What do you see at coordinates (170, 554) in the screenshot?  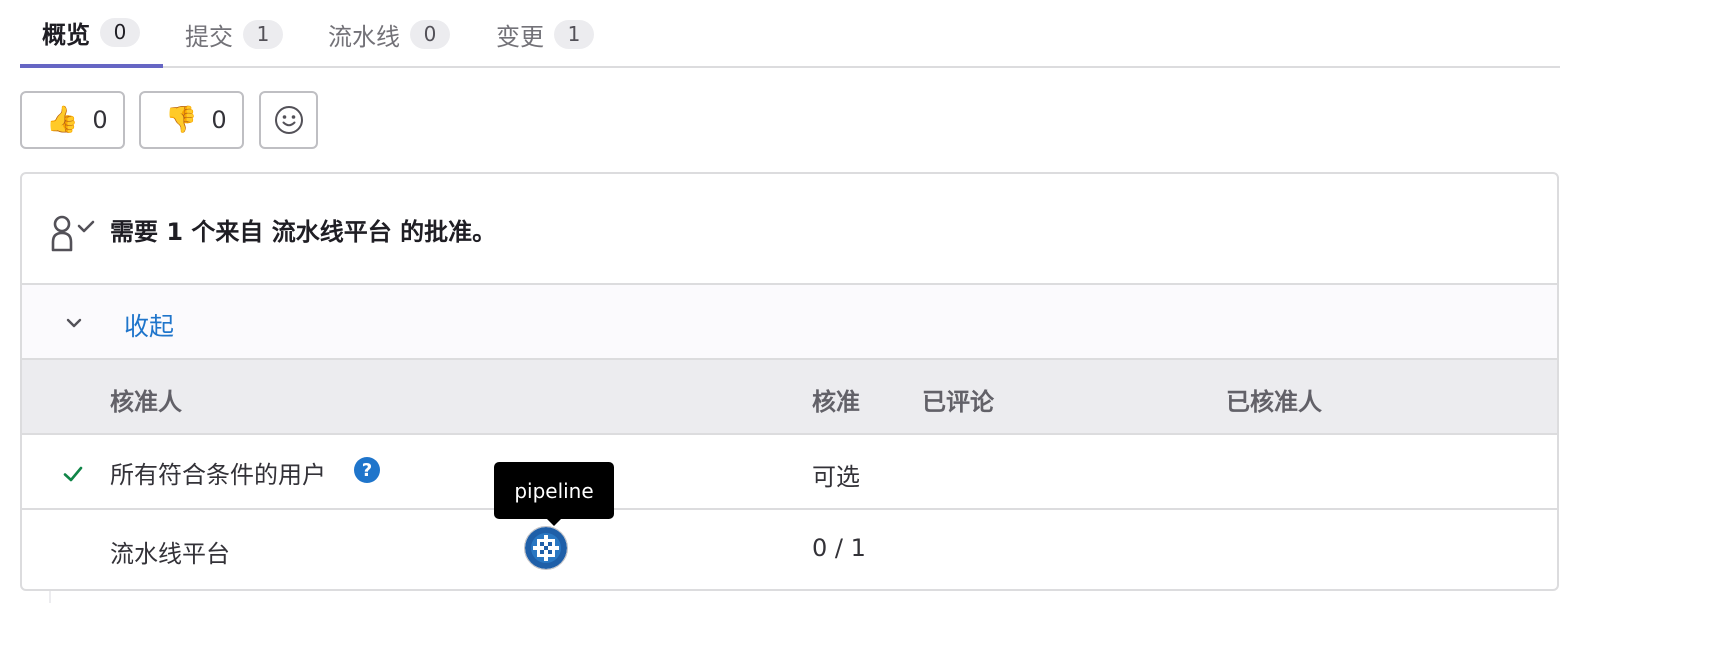 I see `approver-rule-name: 流水线平台` at bounding box center [170, 554].